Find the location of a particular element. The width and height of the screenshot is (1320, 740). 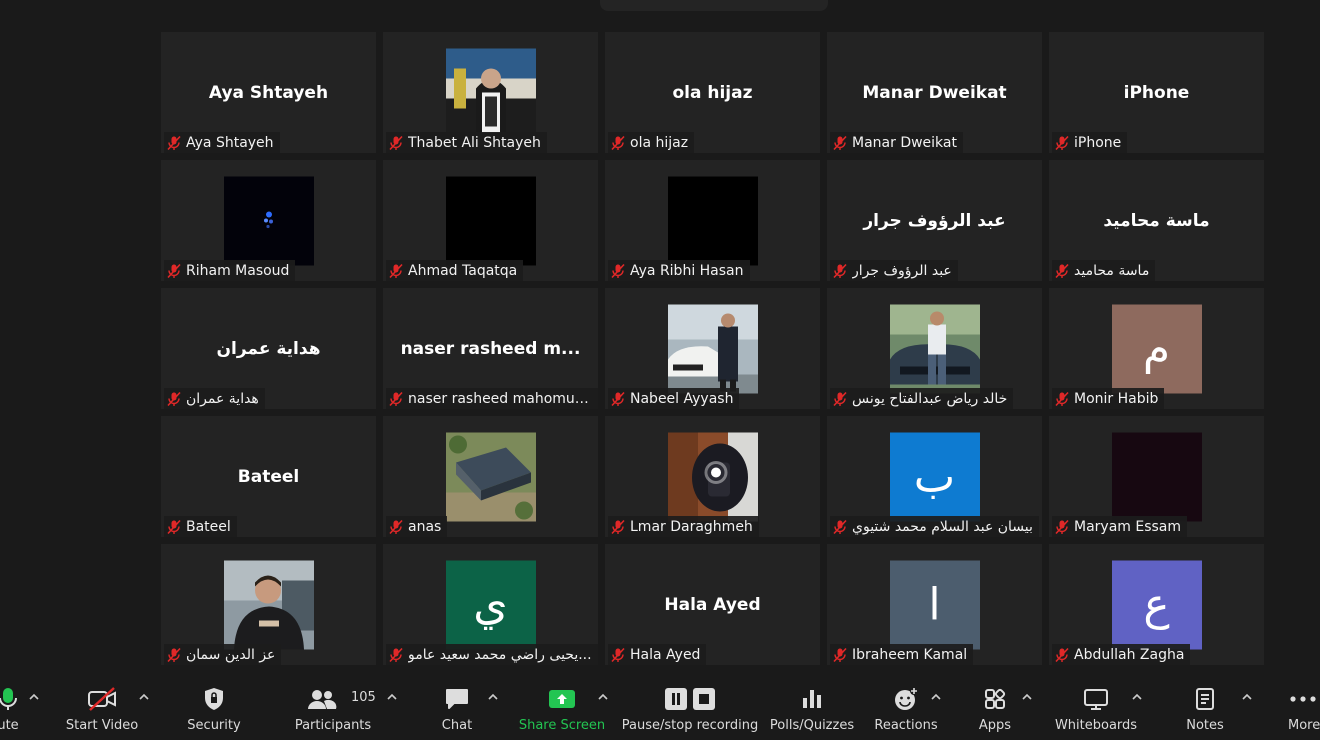

participant-name-label: anas is located at coordinates (417, 526).